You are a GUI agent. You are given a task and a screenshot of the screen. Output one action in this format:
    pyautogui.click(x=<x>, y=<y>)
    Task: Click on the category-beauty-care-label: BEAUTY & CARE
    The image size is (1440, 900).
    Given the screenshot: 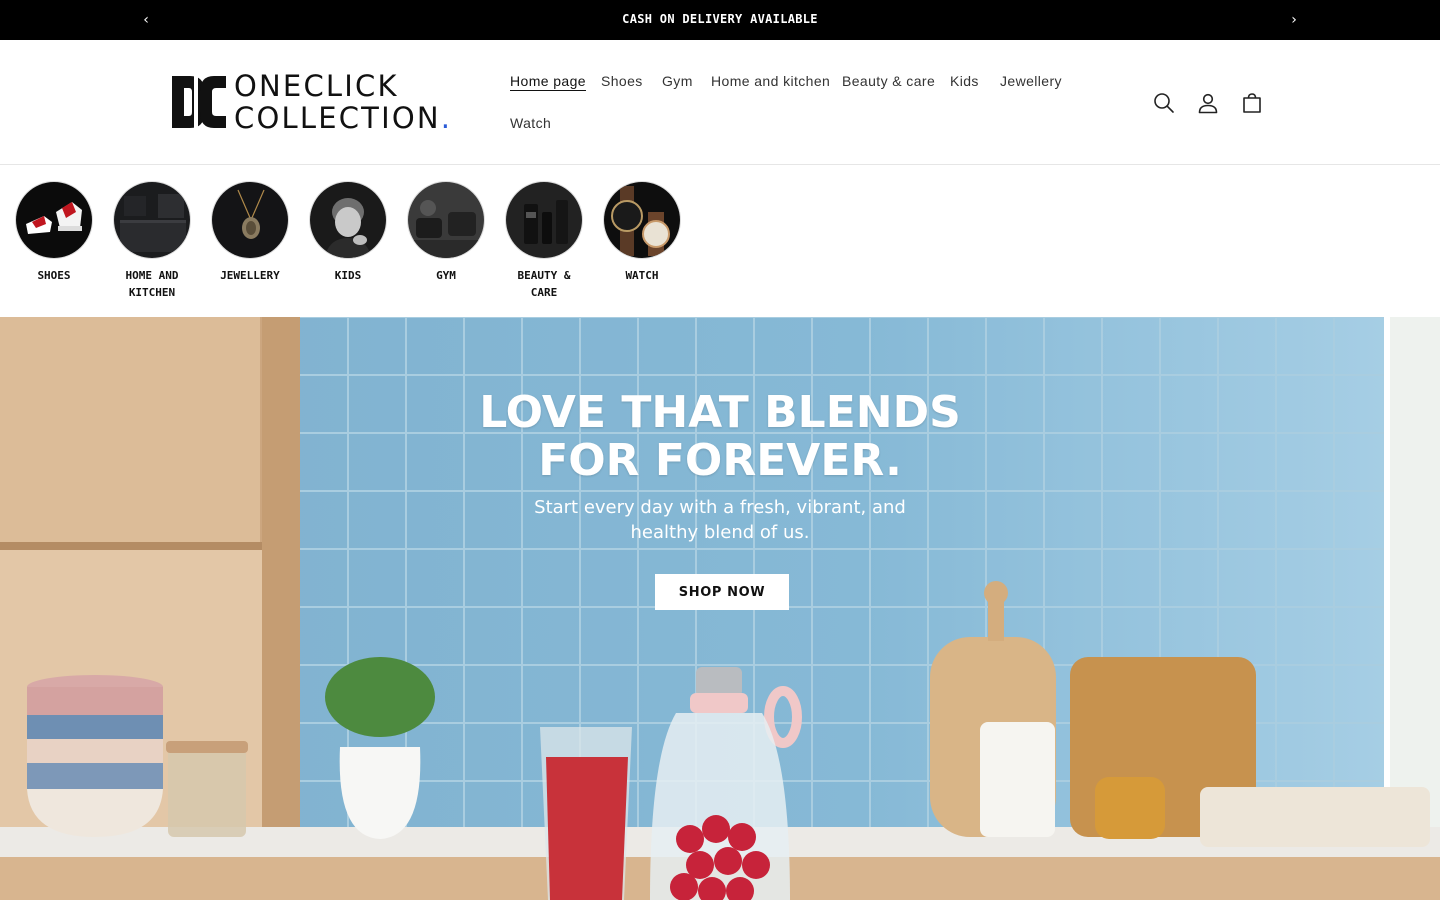 What is the action you would take?
    pyautogui.click(x=544, y=284)
    